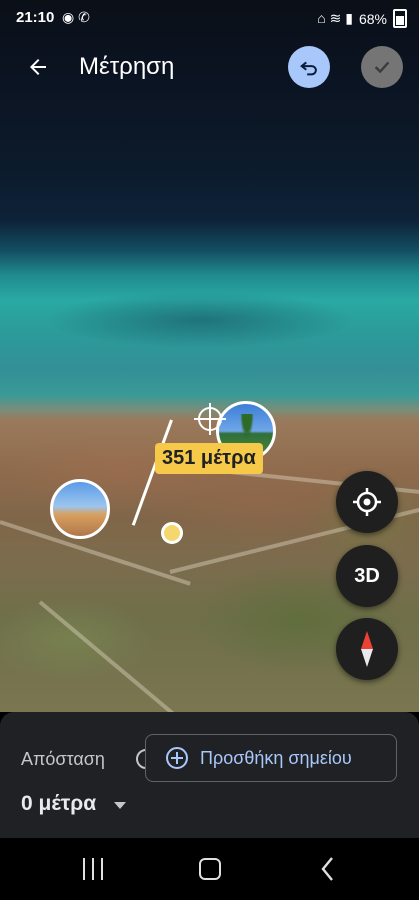  Describe the element at coordinates (76, 17) in the screenshot. I see `messenger-call-icons: ◉ ✆` at that location.